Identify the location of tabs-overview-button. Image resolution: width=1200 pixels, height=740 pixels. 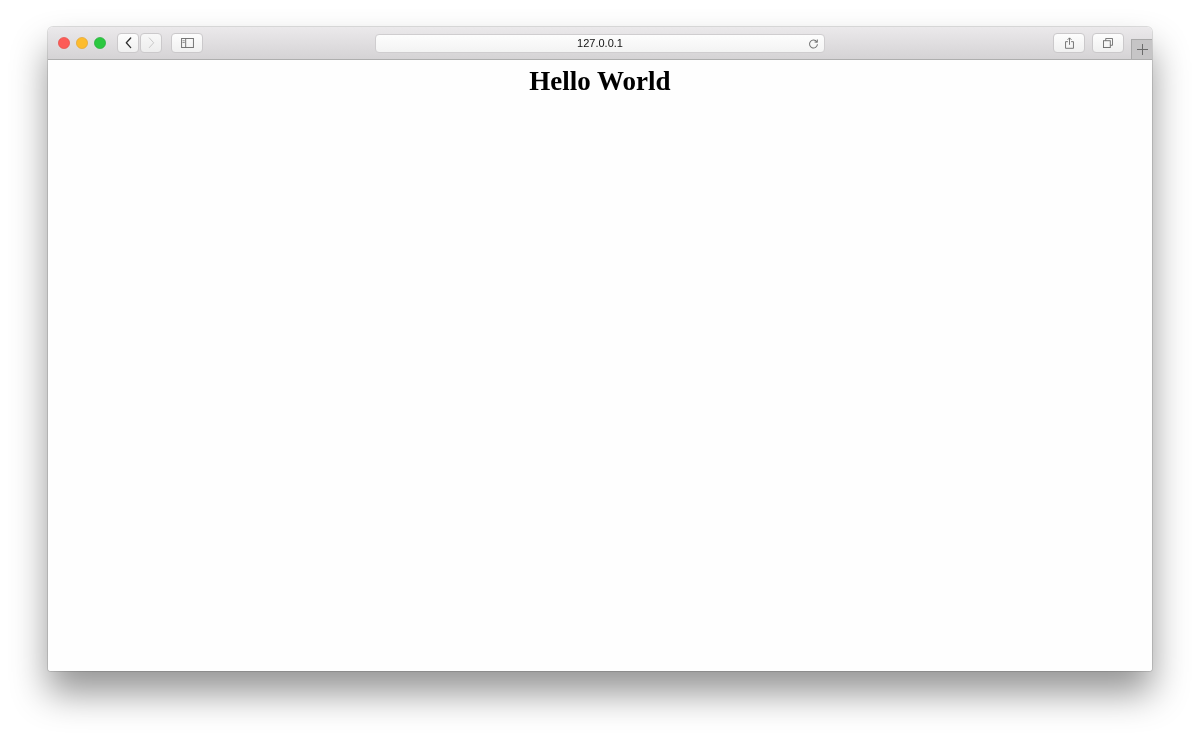
(1108, 43).